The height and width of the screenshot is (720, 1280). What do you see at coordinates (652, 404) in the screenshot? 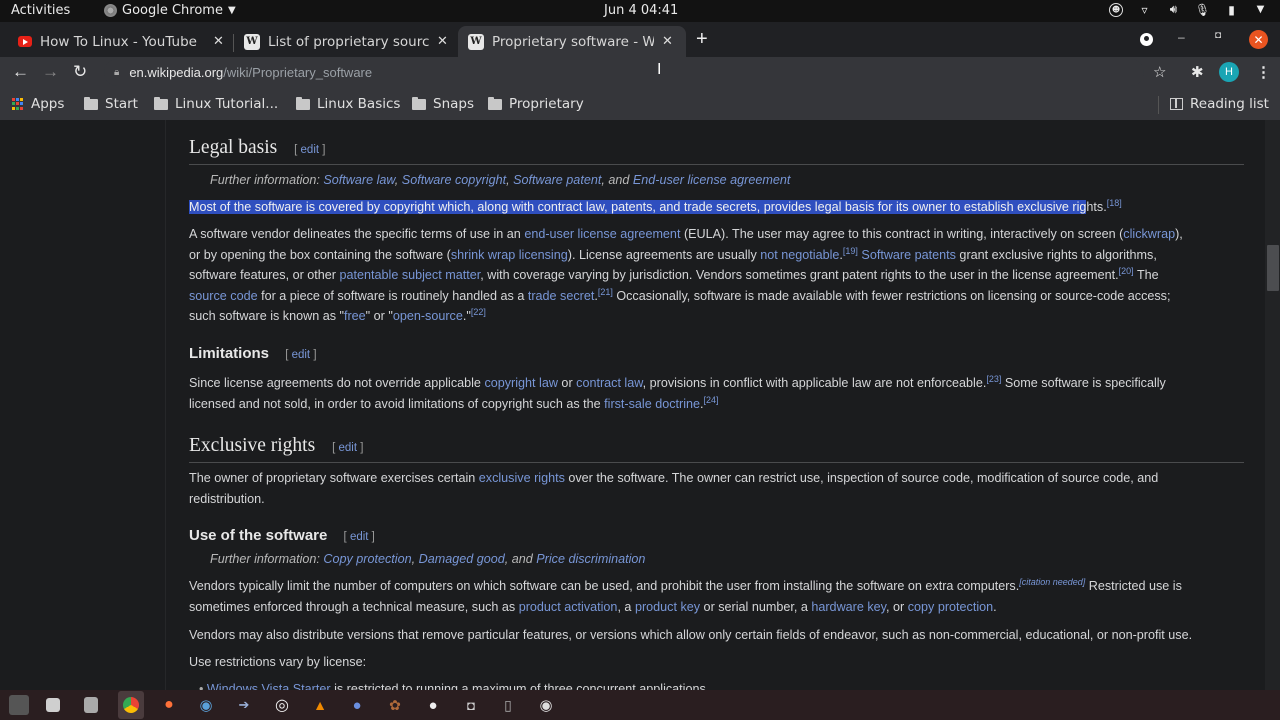
I see `link-first-sale-doctrine: first-sale doctrine` at bounding box center [652, 404].